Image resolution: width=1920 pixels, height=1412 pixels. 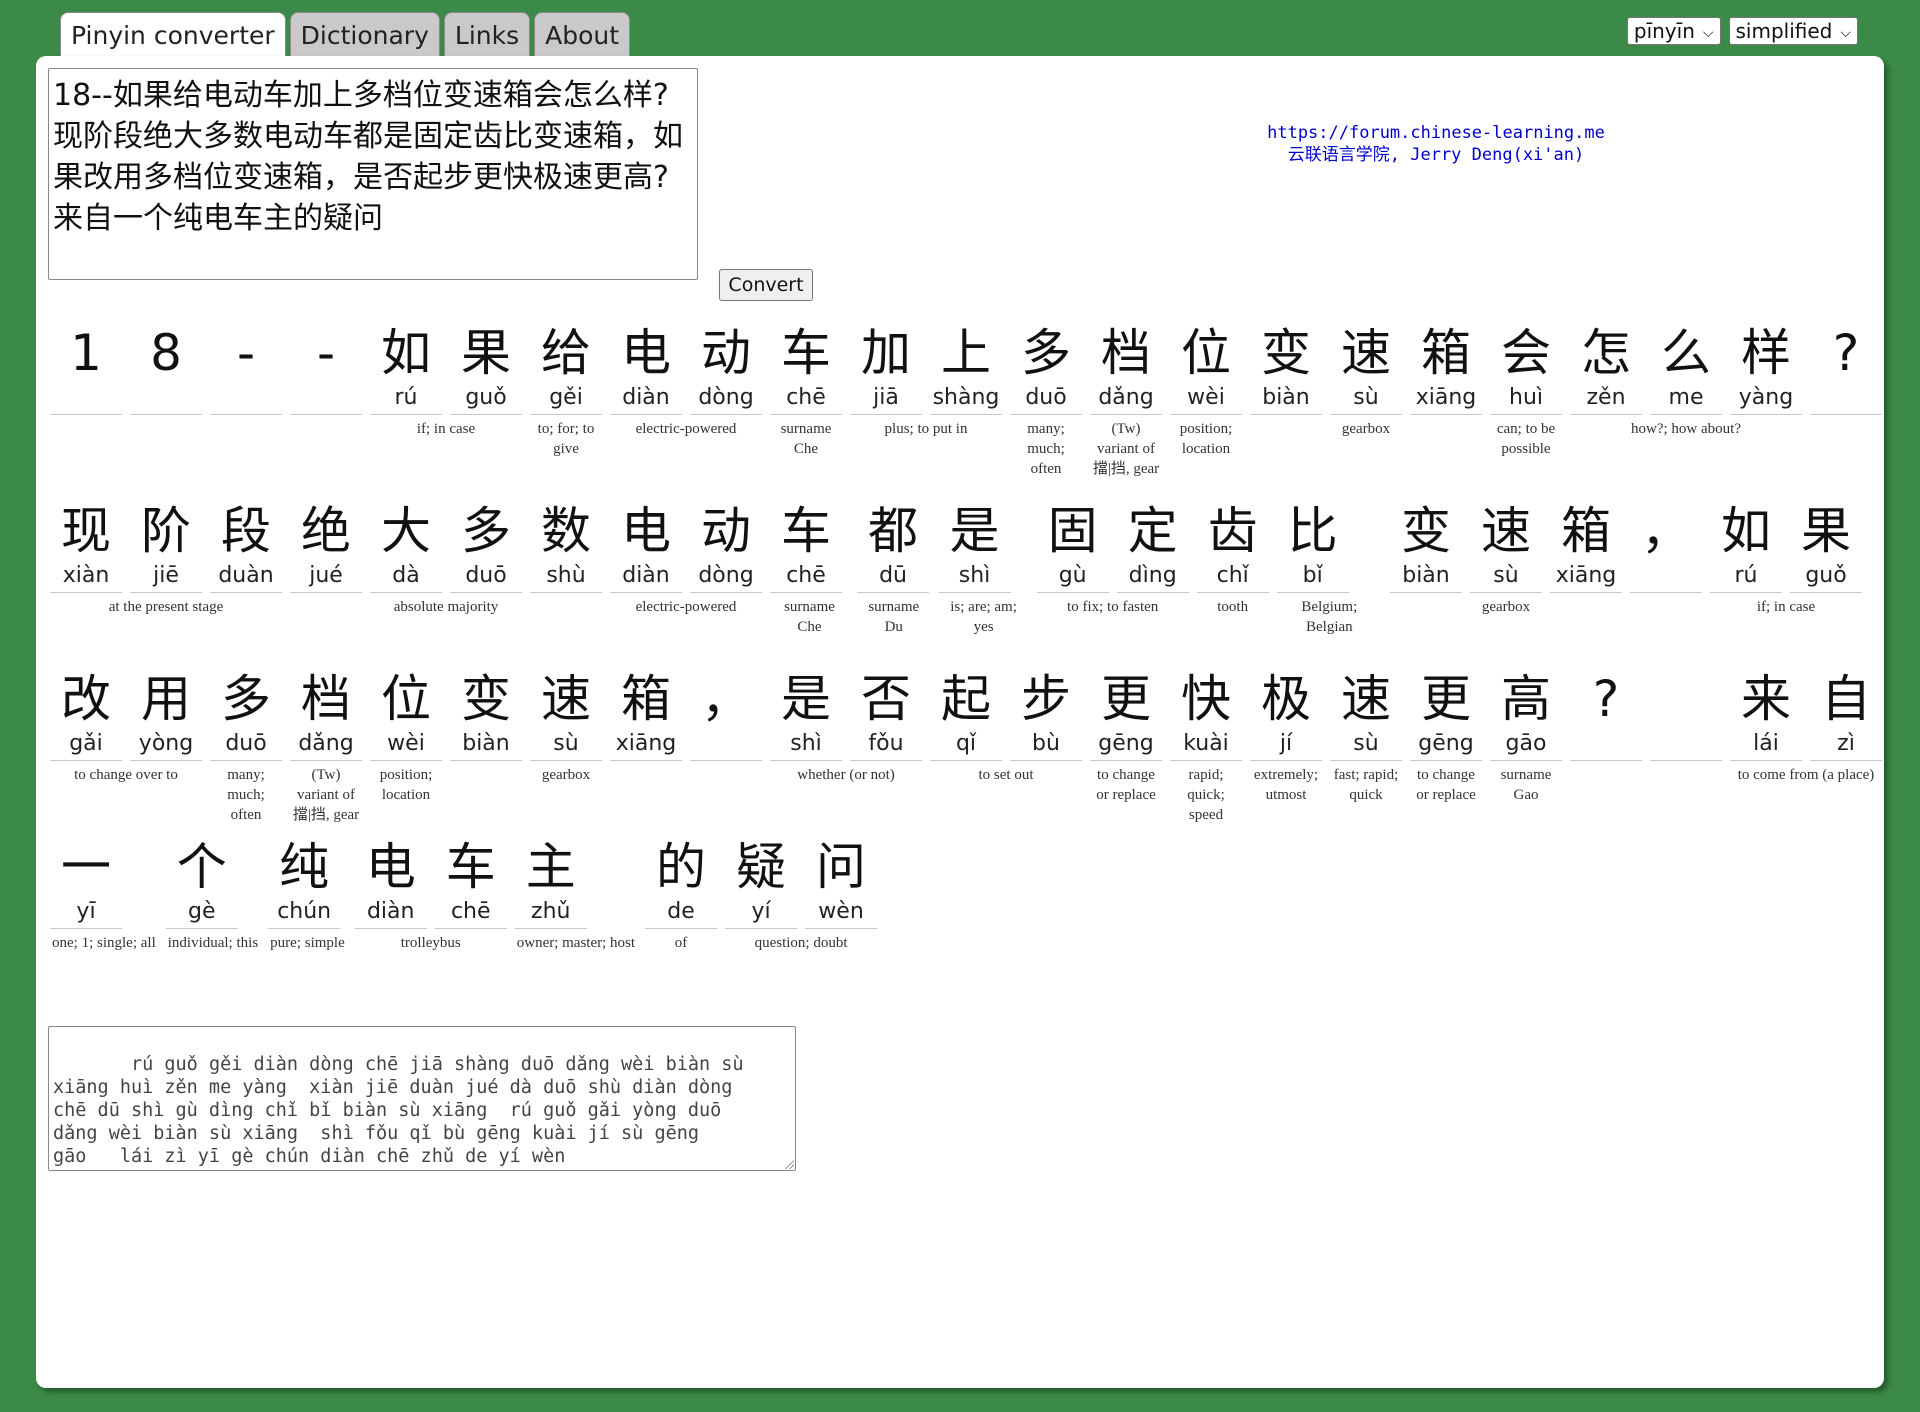 I want to click on resize-handle-icon, so click(x=789, y=1164).